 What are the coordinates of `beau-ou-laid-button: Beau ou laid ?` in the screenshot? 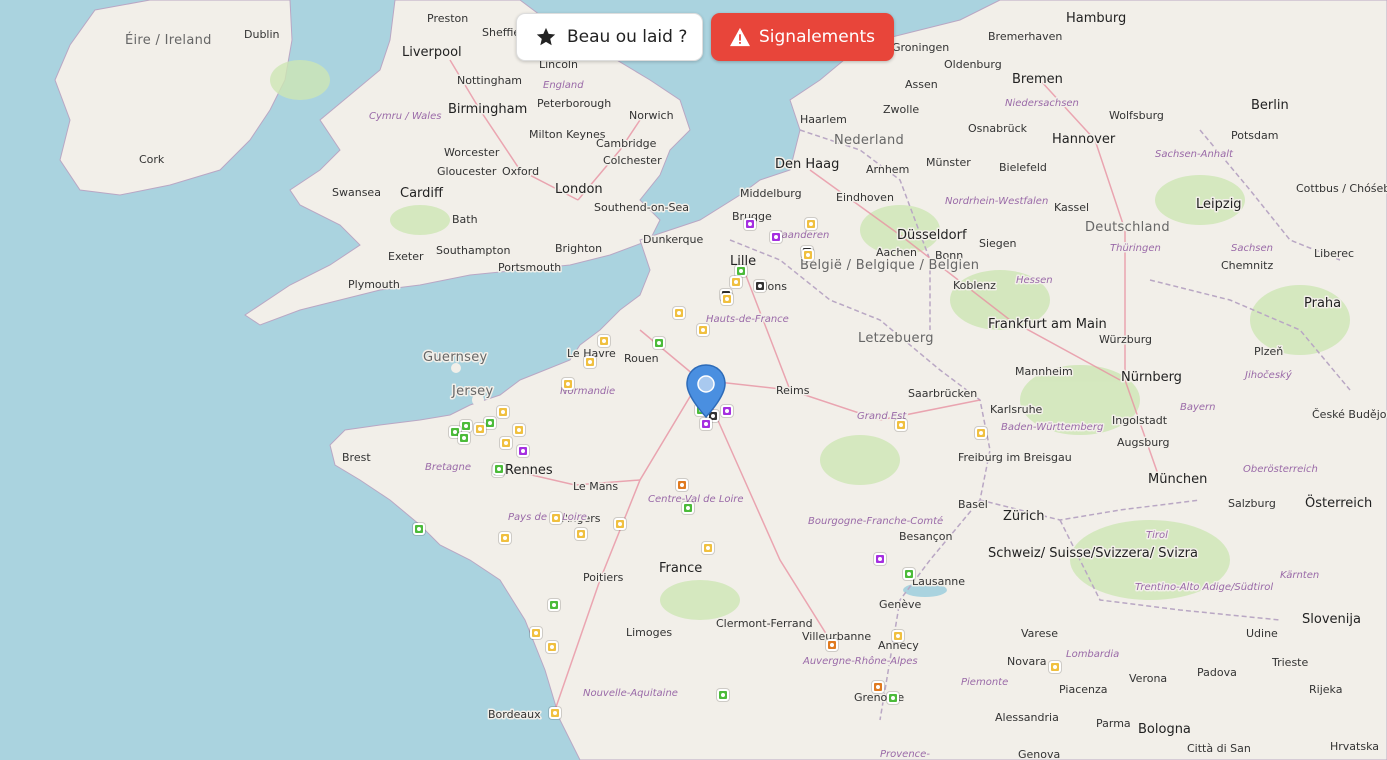 It's located at (609, 37).